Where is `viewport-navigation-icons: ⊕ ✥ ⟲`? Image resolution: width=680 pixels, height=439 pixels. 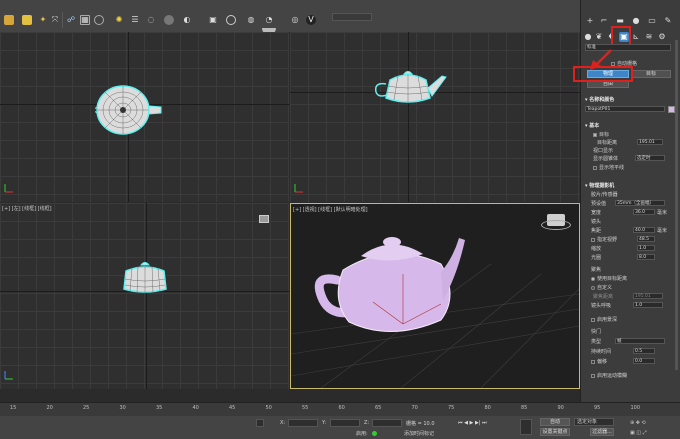
viewport-navigation-icons: ⊕ ✥ ⟲ is located at coordinates (638, 423).